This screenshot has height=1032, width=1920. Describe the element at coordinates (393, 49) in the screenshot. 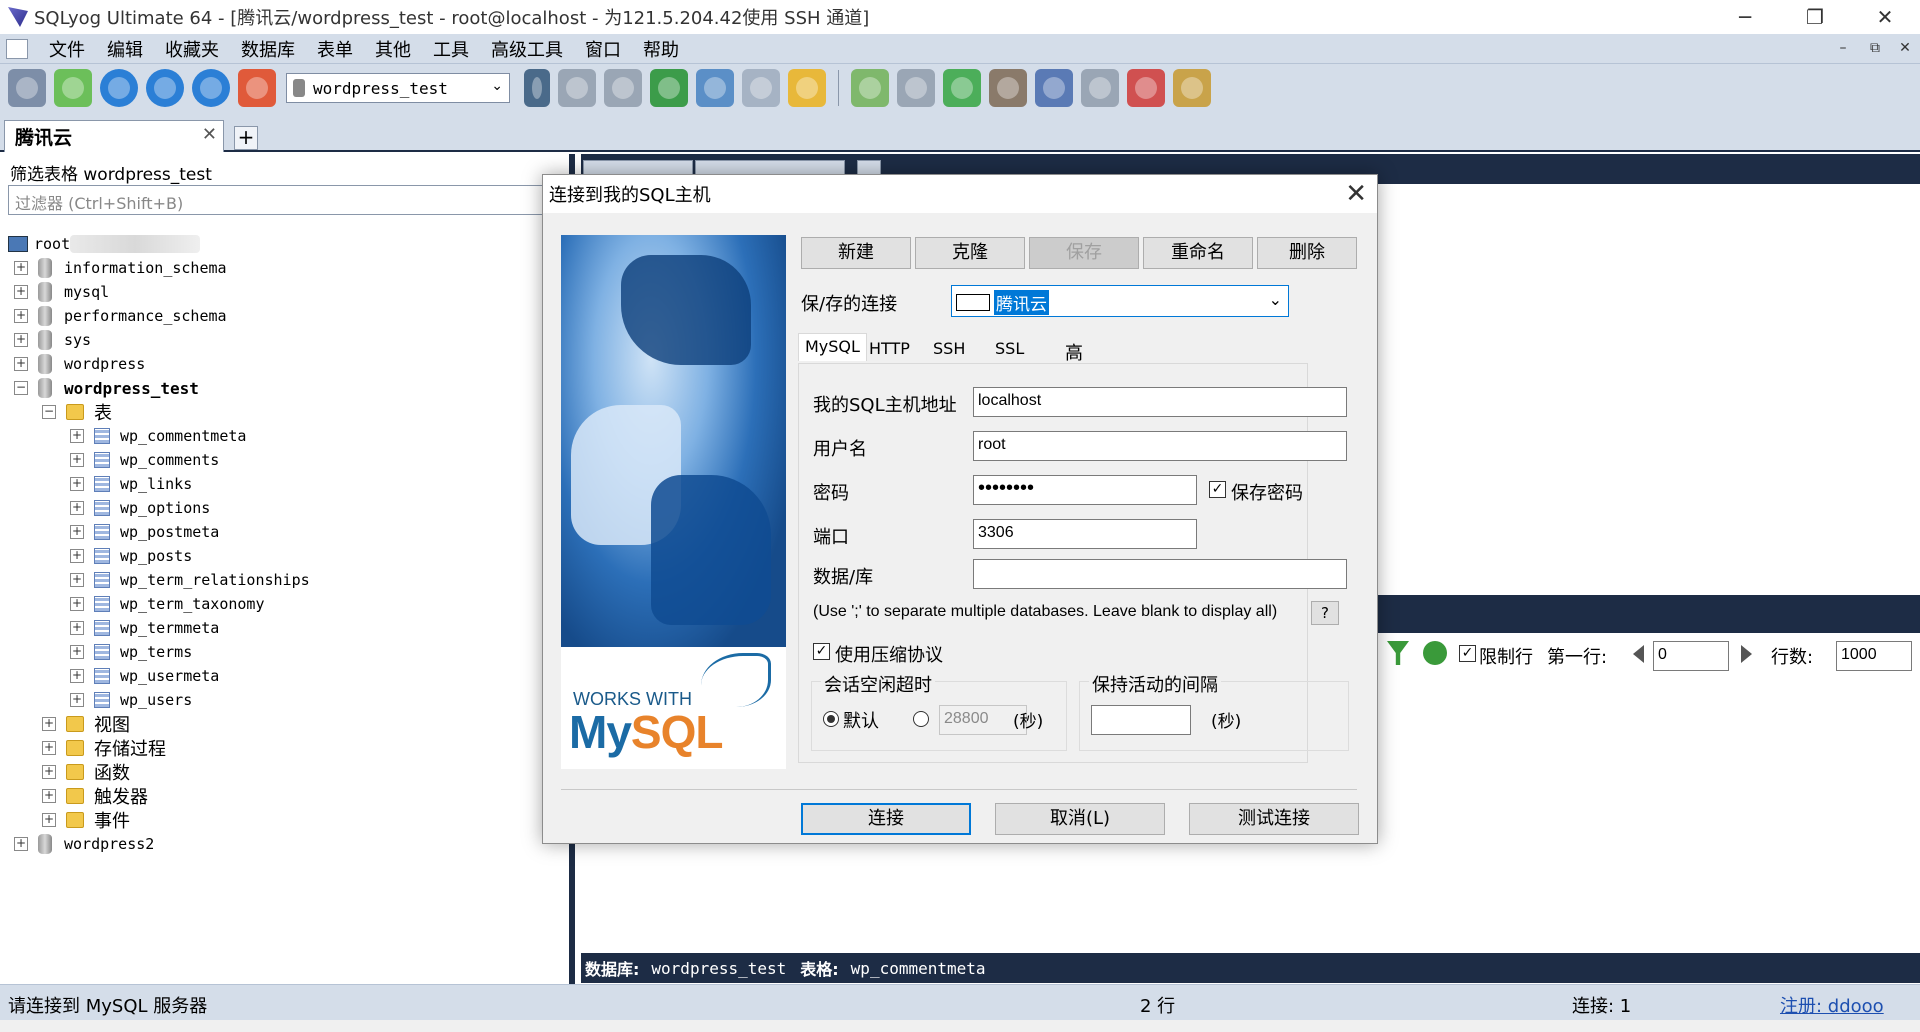

I see `menu-other: 其他` at that location.